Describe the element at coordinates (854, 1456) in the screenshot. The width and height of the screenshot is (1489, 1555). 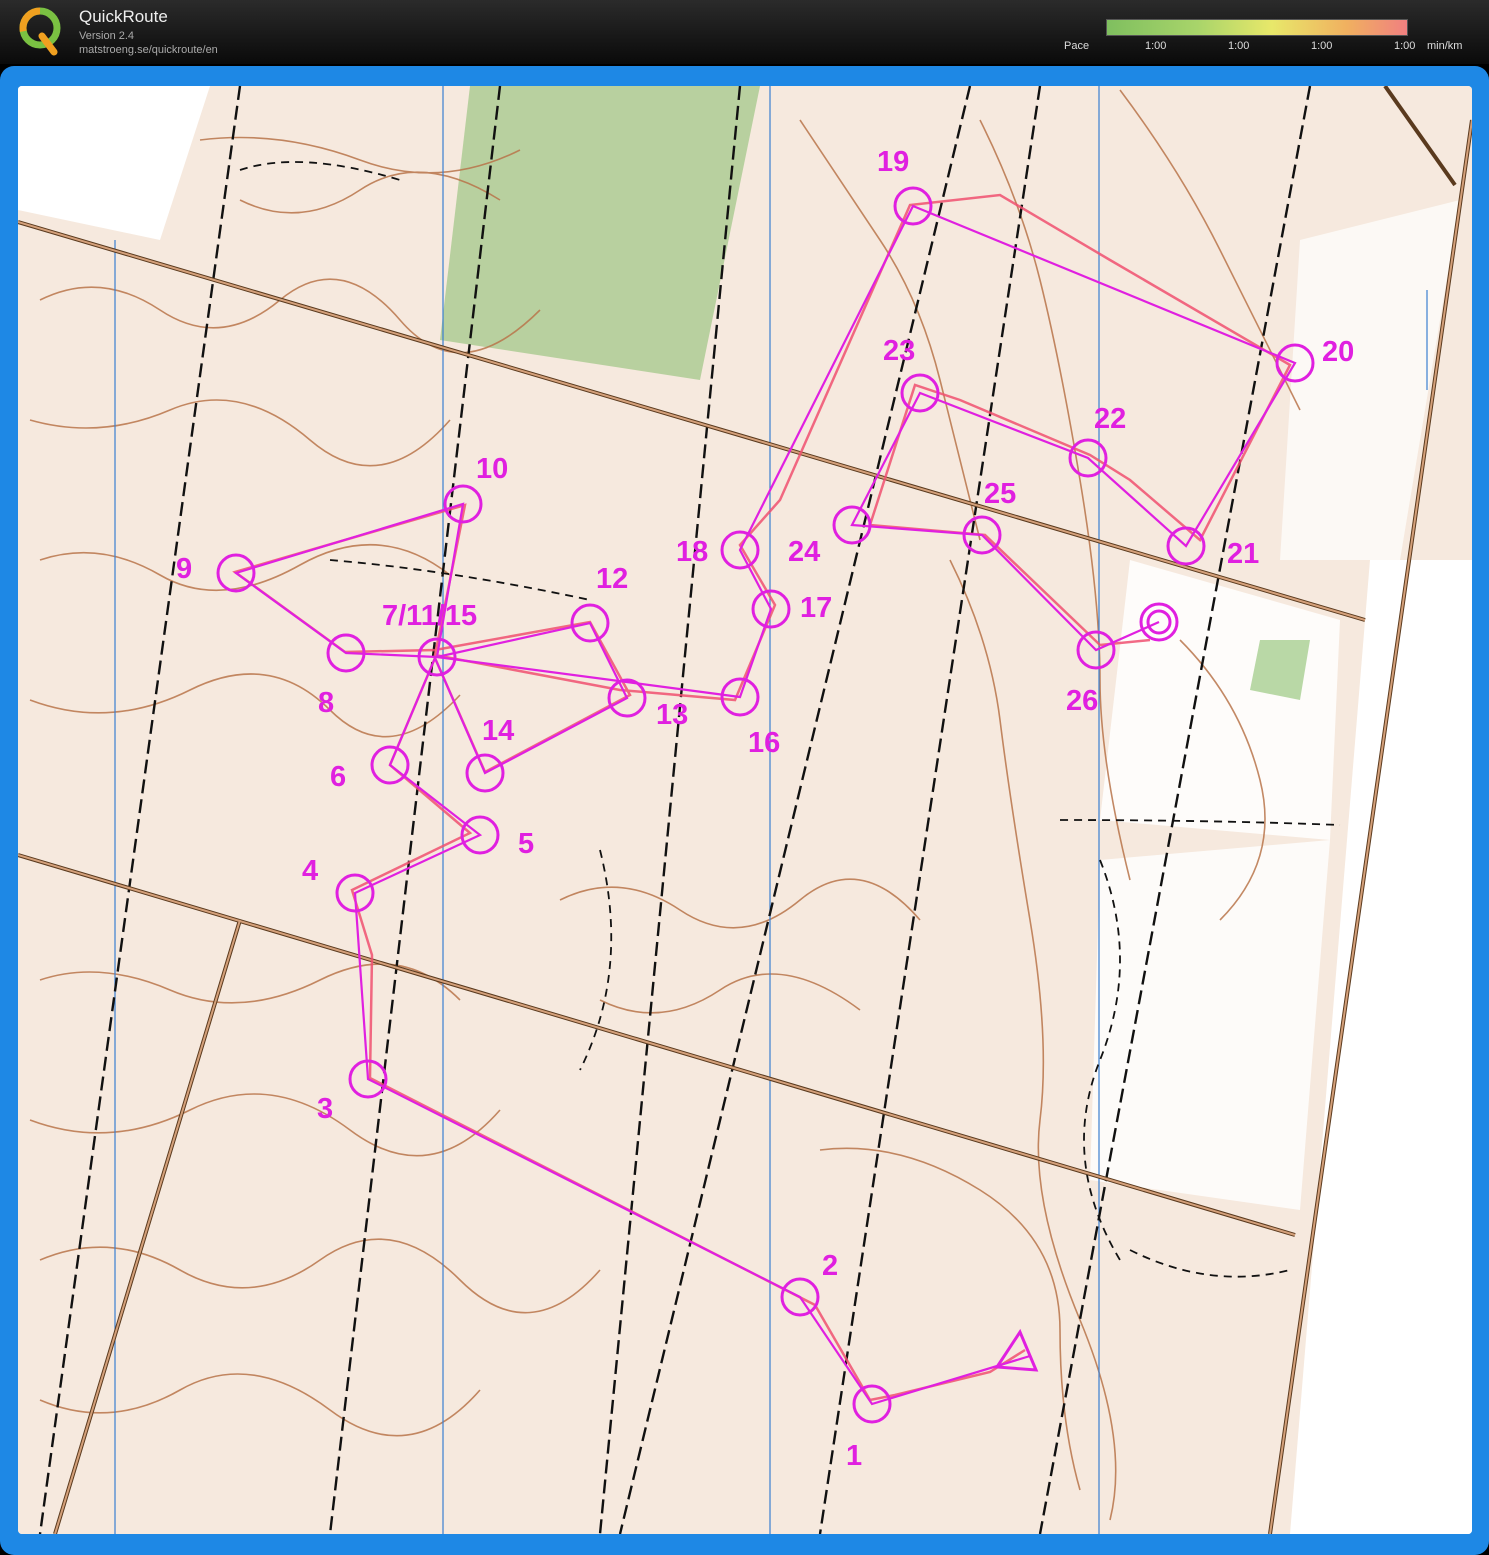
I see `control-label: 1` at that location.